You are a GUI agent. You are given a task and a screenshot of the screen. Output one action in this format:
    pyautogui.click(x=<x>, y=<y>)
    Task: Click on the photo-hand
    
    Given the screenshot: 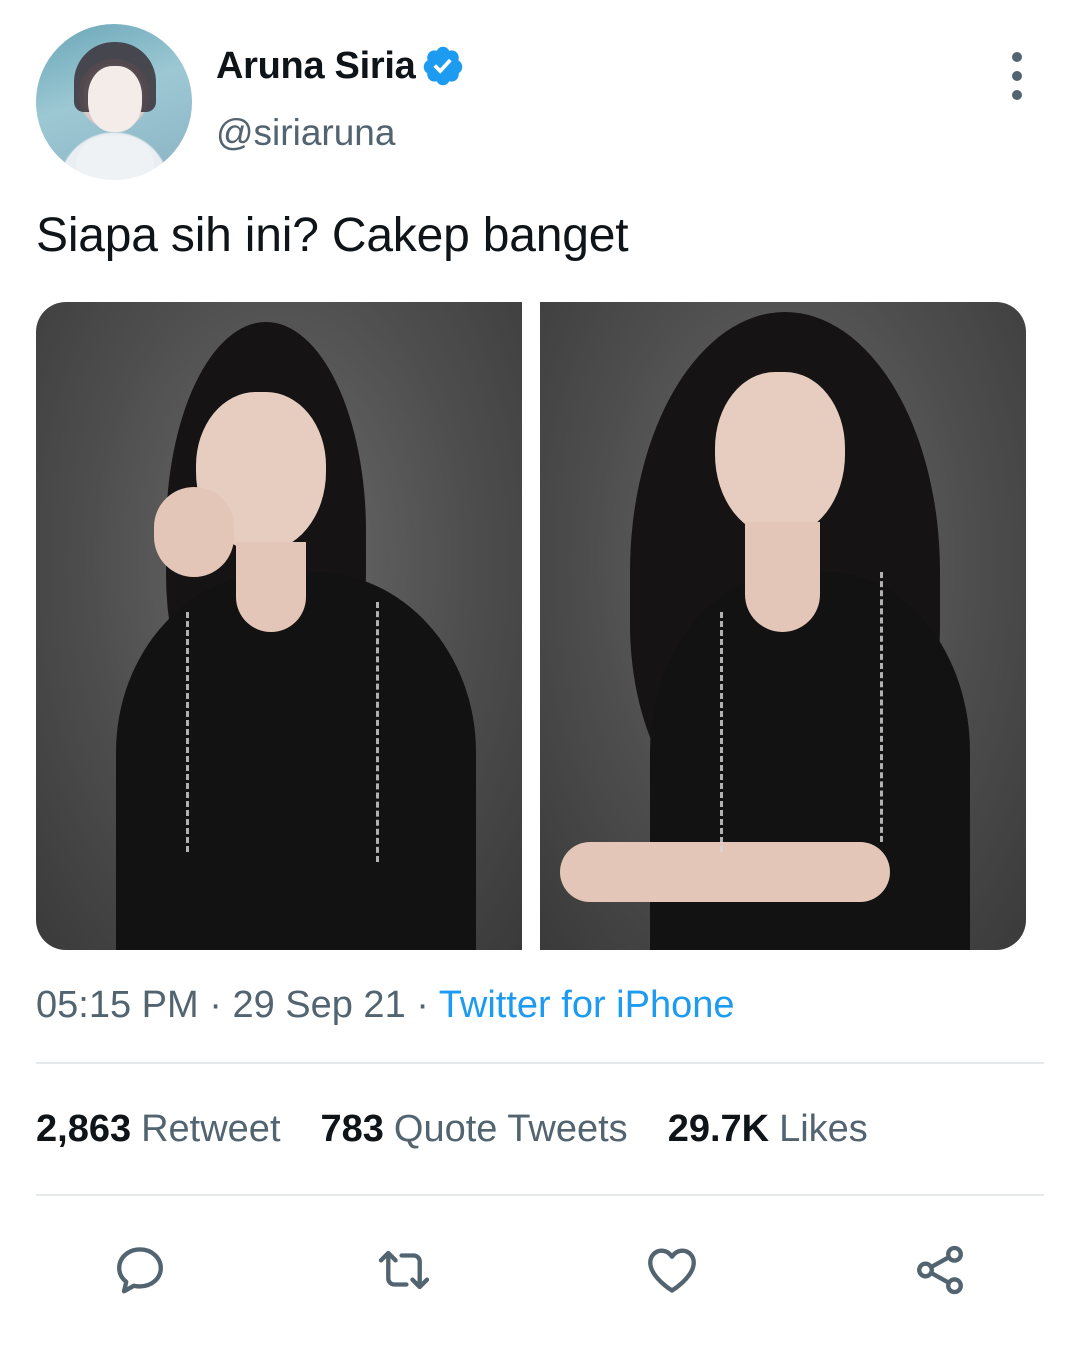 What is the action you would take?
    pyautogui.click(x=194, y=532)
    